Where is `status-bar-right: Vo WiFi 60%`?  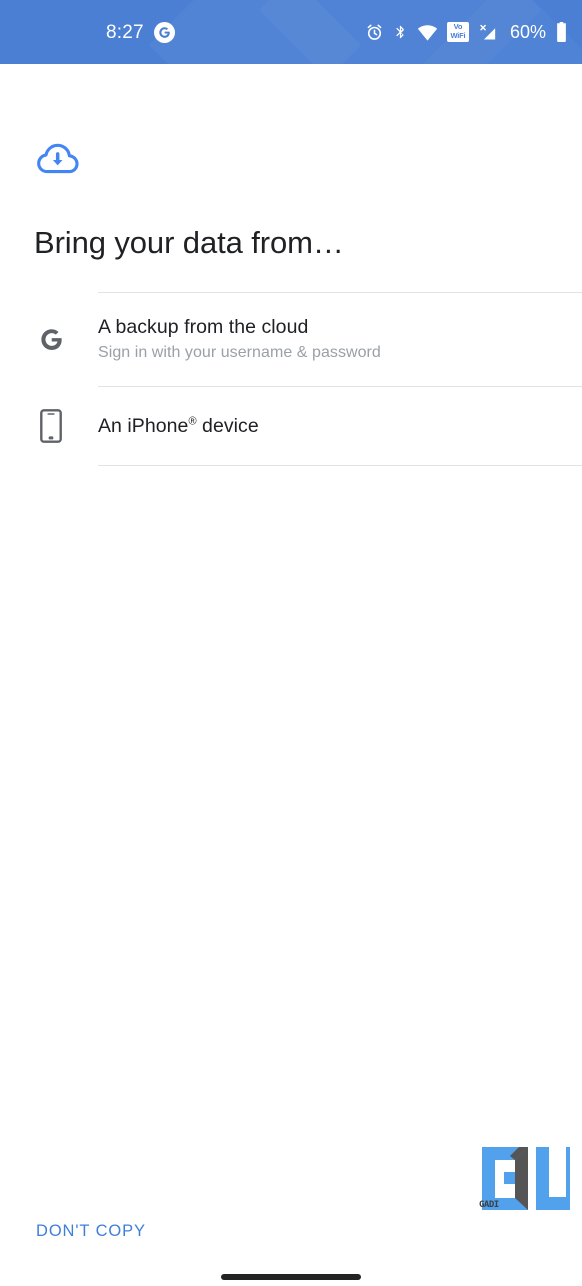
status-bar-right: Vo WiFi 60% is located at coordinates (466, 32).